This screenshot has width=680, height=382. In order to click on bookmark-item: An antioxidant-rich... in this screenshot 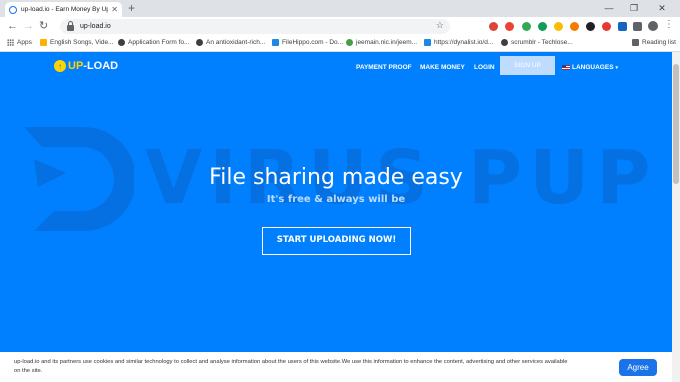, I will do `click(230, 42)`.